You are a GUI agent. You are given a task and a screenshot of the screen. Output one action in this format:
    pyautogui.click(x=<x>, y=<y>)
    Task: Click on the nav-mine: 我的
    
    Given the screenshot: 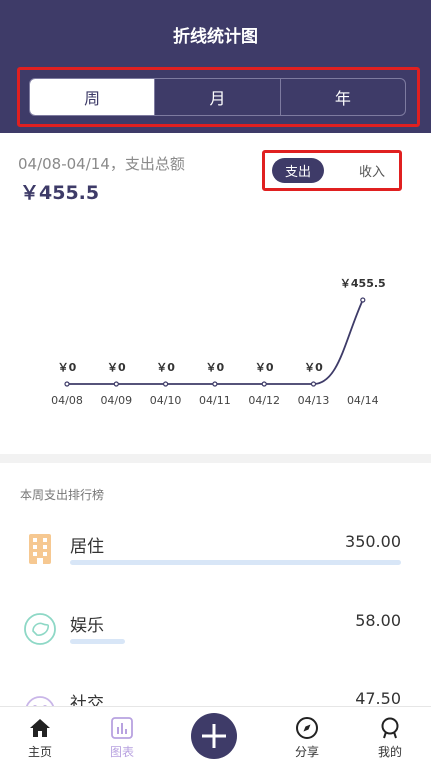 What is the action you would take?
    pyautogui.click(x=390, y=738)
    